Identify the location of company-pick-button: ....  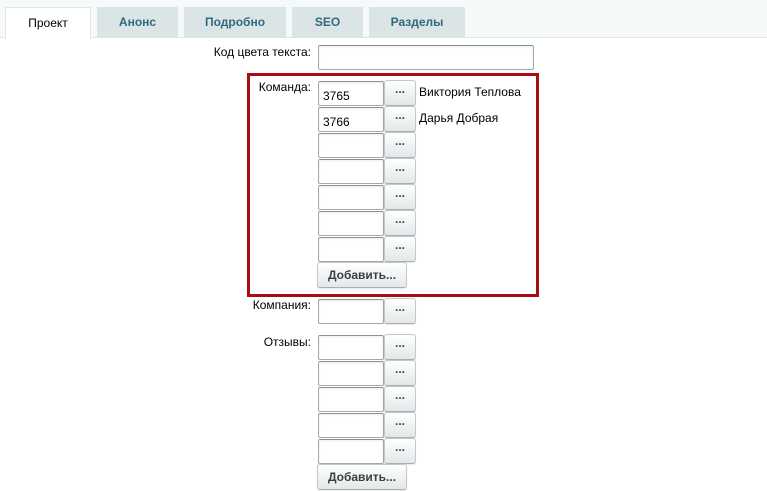
(400, 311).